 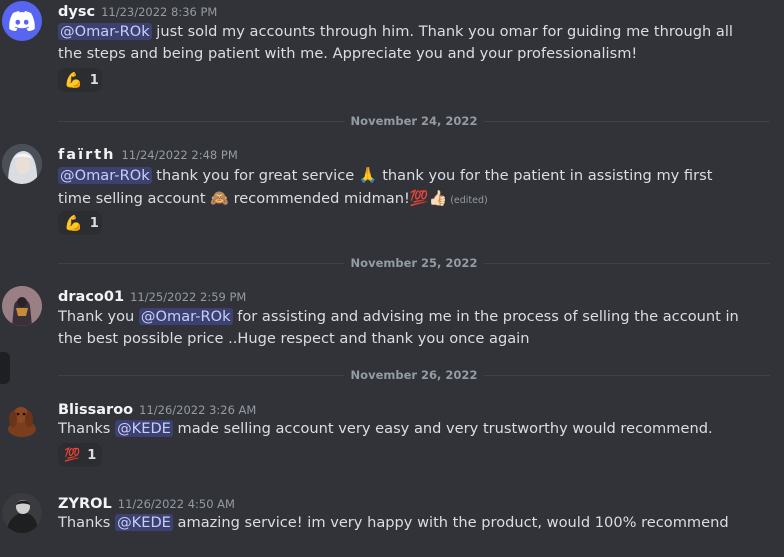 I want to click on author-name: faïrth, so click(x=86, y=155).